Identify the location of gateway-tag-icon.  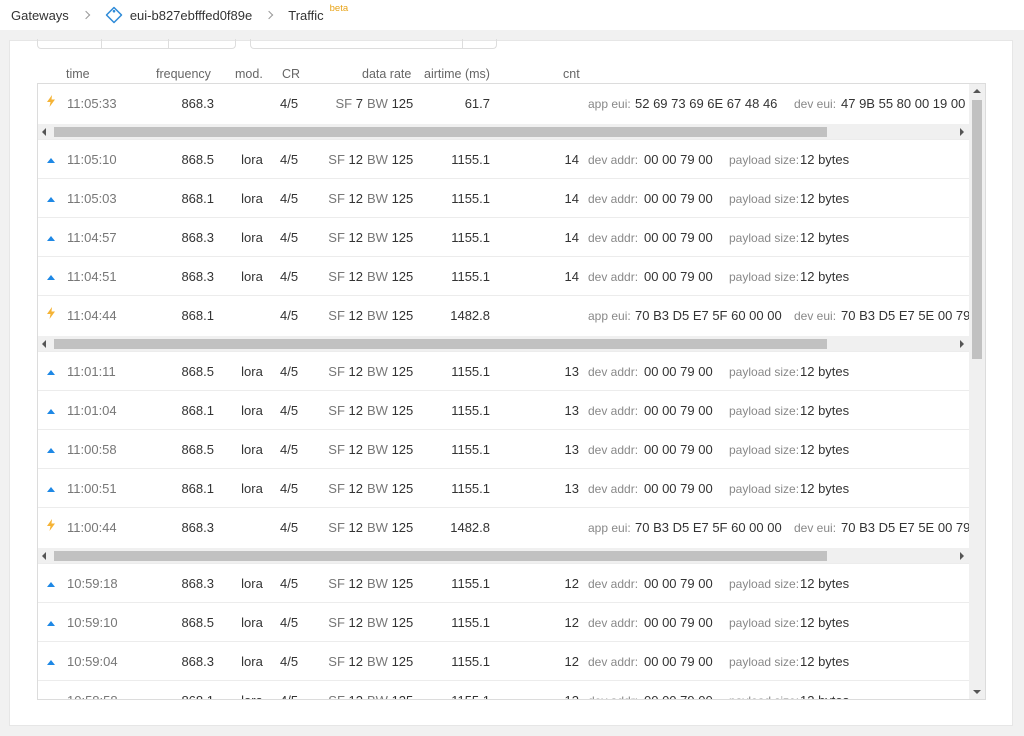
(114, 15).